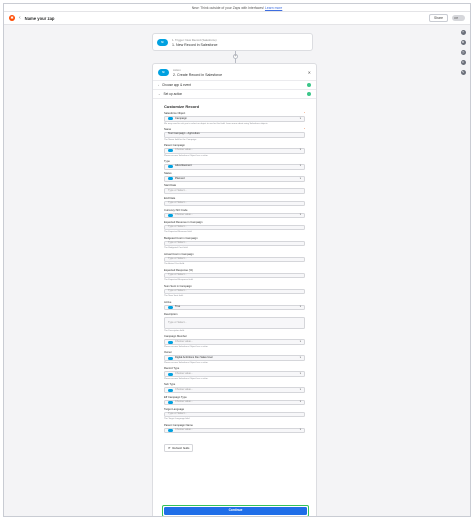 This screenshot has width=474, height=520. Describe the element at coordinates (170, 186) in the screenshot. I see `field-label: Start Date` at that location.